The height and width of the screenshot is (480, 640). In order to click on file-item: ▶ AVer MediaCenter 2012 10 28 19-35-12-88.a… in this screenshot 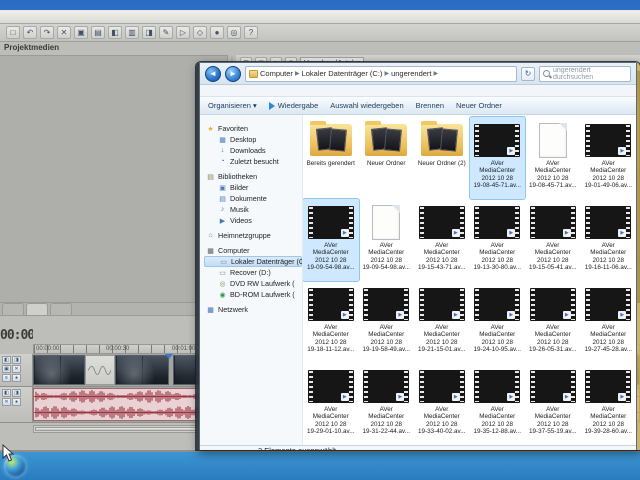, I will do `click(498, 404)`.